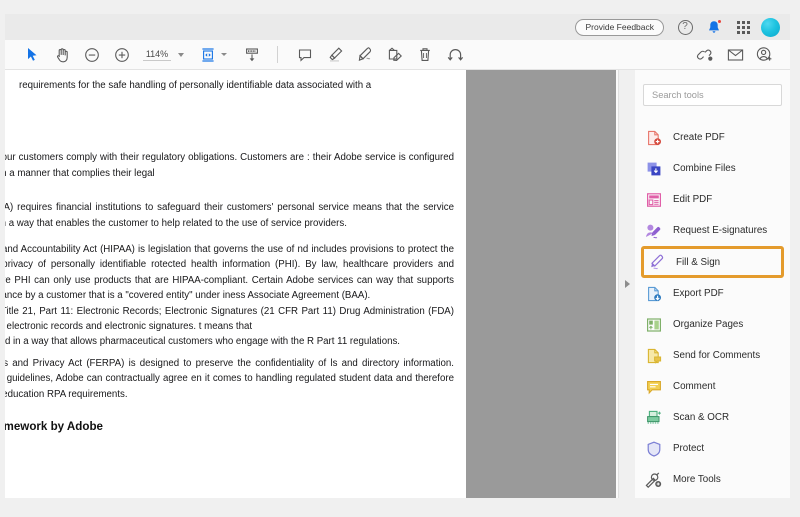 The width and height of the screenshot is (800, 517). I want to click on sidebar-item-send-for-comments: Send for Comments, so click(712, 355).